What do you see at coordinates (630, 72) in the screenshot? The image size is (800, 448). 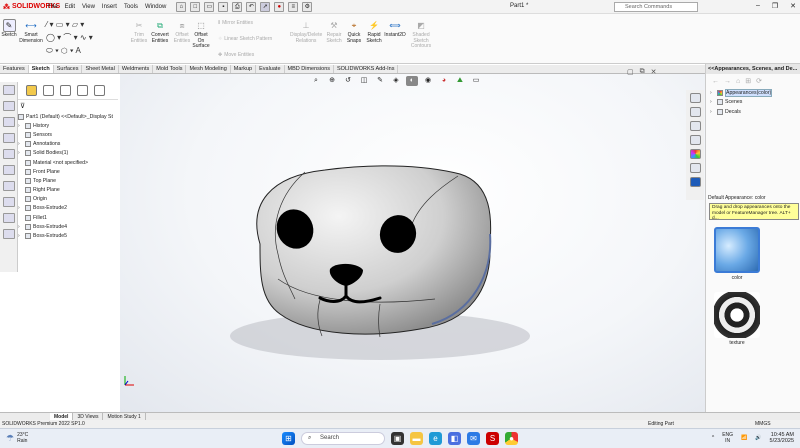 I see `viewport-minimize-icon: ▢` at bounding box center [630, 72].